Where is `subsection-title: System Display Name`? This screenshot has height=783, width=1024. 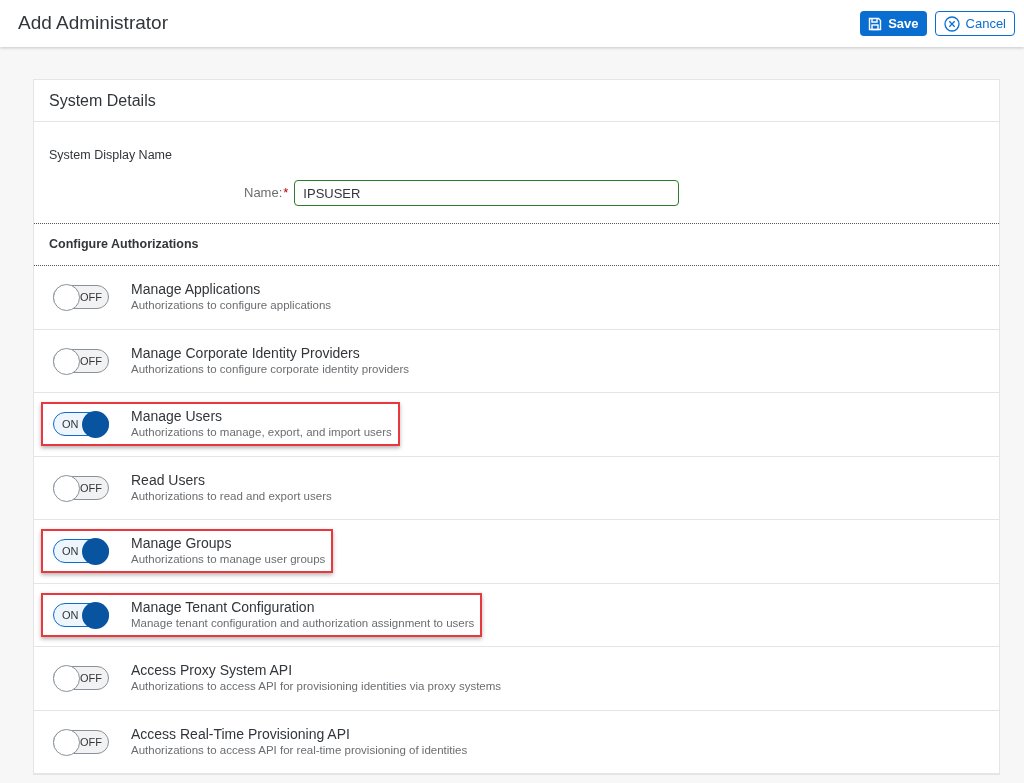
subsection-title: System Display Name is located at coordinates (110, 155).